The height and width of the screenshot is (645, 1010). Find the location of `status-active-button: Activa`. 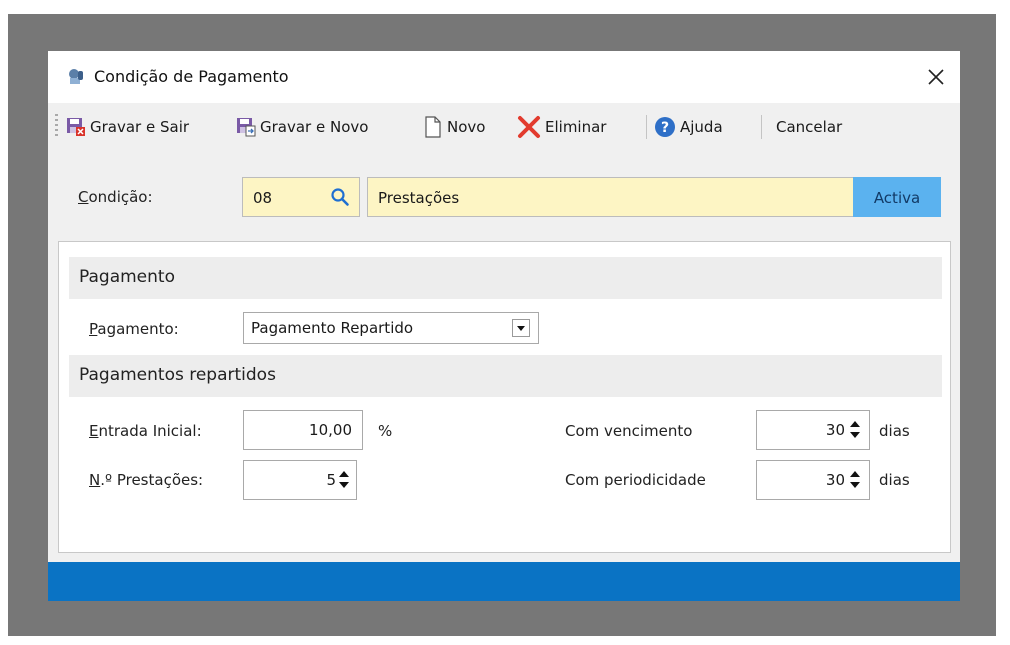

status-active-button: Activa is located at coordinates (897, 197).